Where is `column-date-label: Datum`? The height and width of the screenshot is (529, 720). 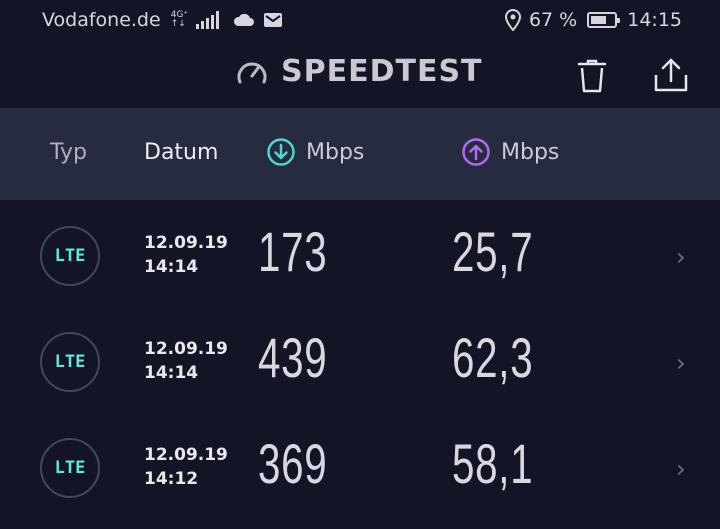 column-date-label: Datum is located at coordinates (181, 152).